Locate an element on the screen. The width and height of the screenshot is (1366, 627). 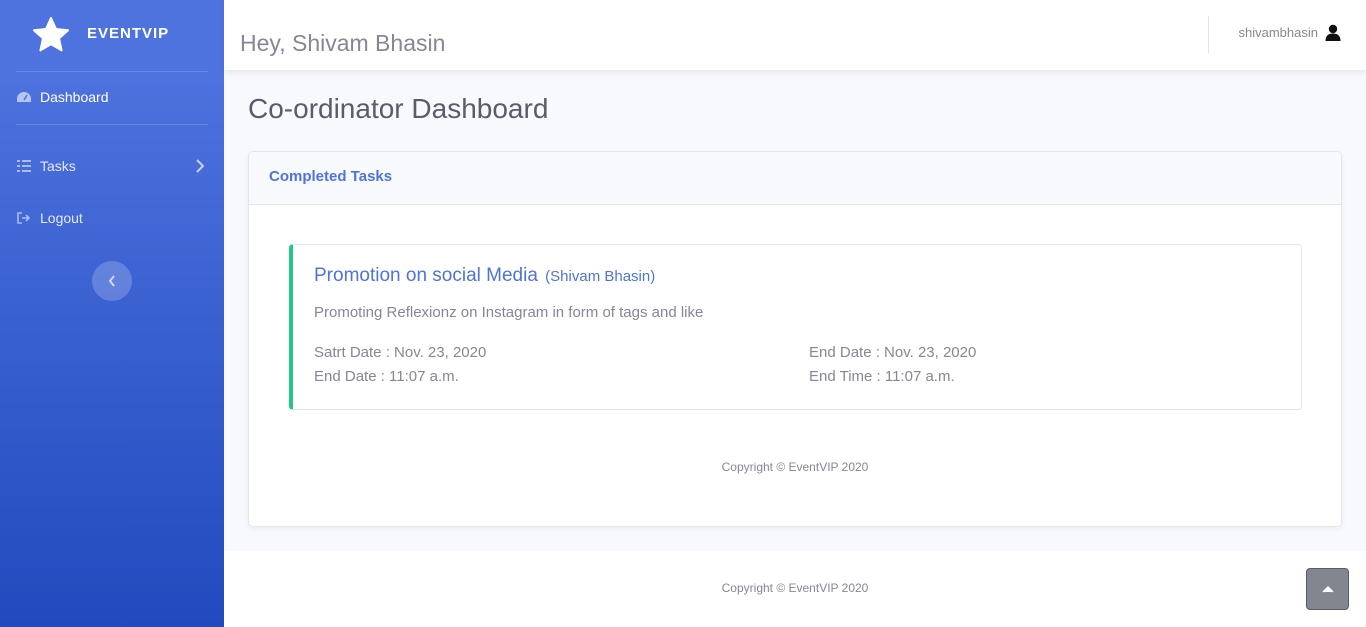
footer: Copyright © EventVIP 2020 is located at coordinates (795, 589).